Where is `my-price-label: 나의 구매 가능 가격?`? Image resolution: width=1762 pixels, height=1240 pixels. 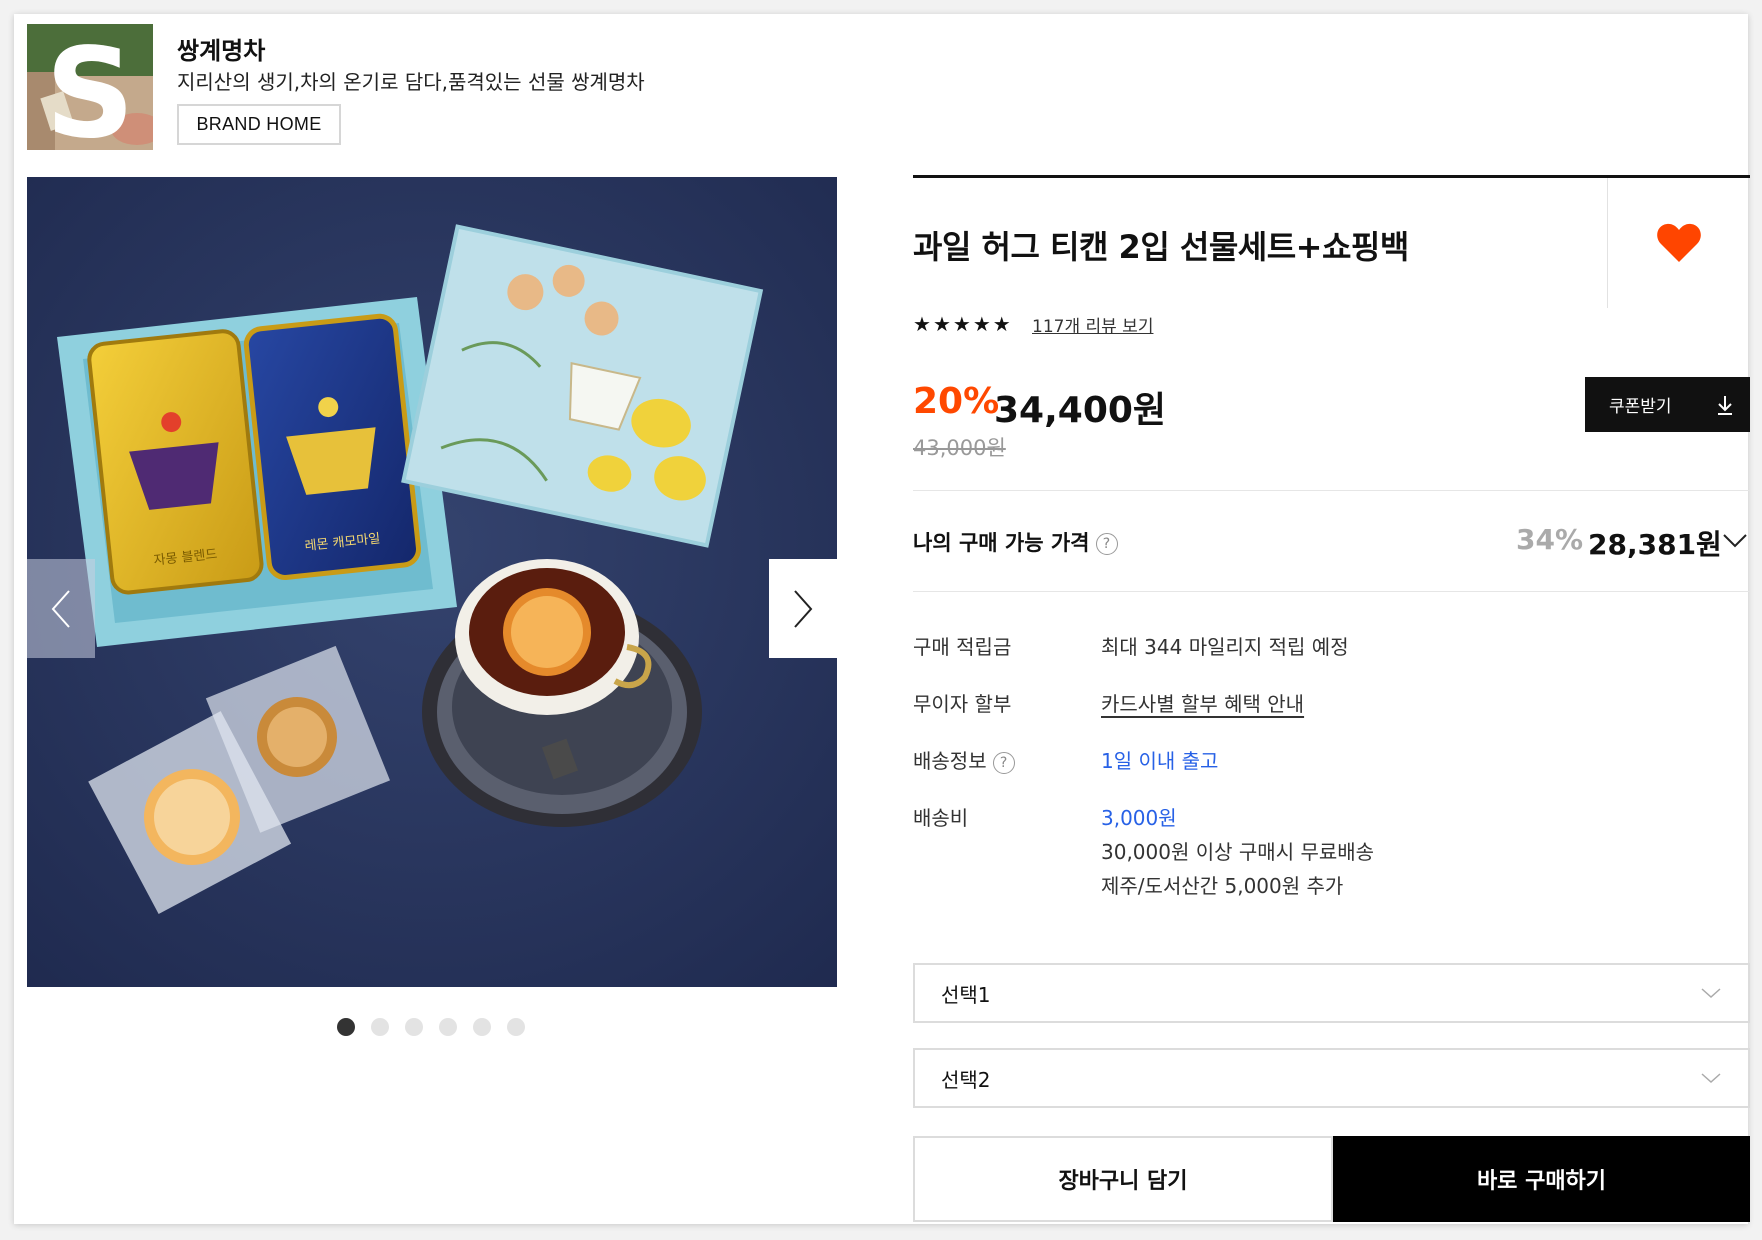
my-price-label: 나의 구매 가능 가격? is located at coordinates (1015, 542).